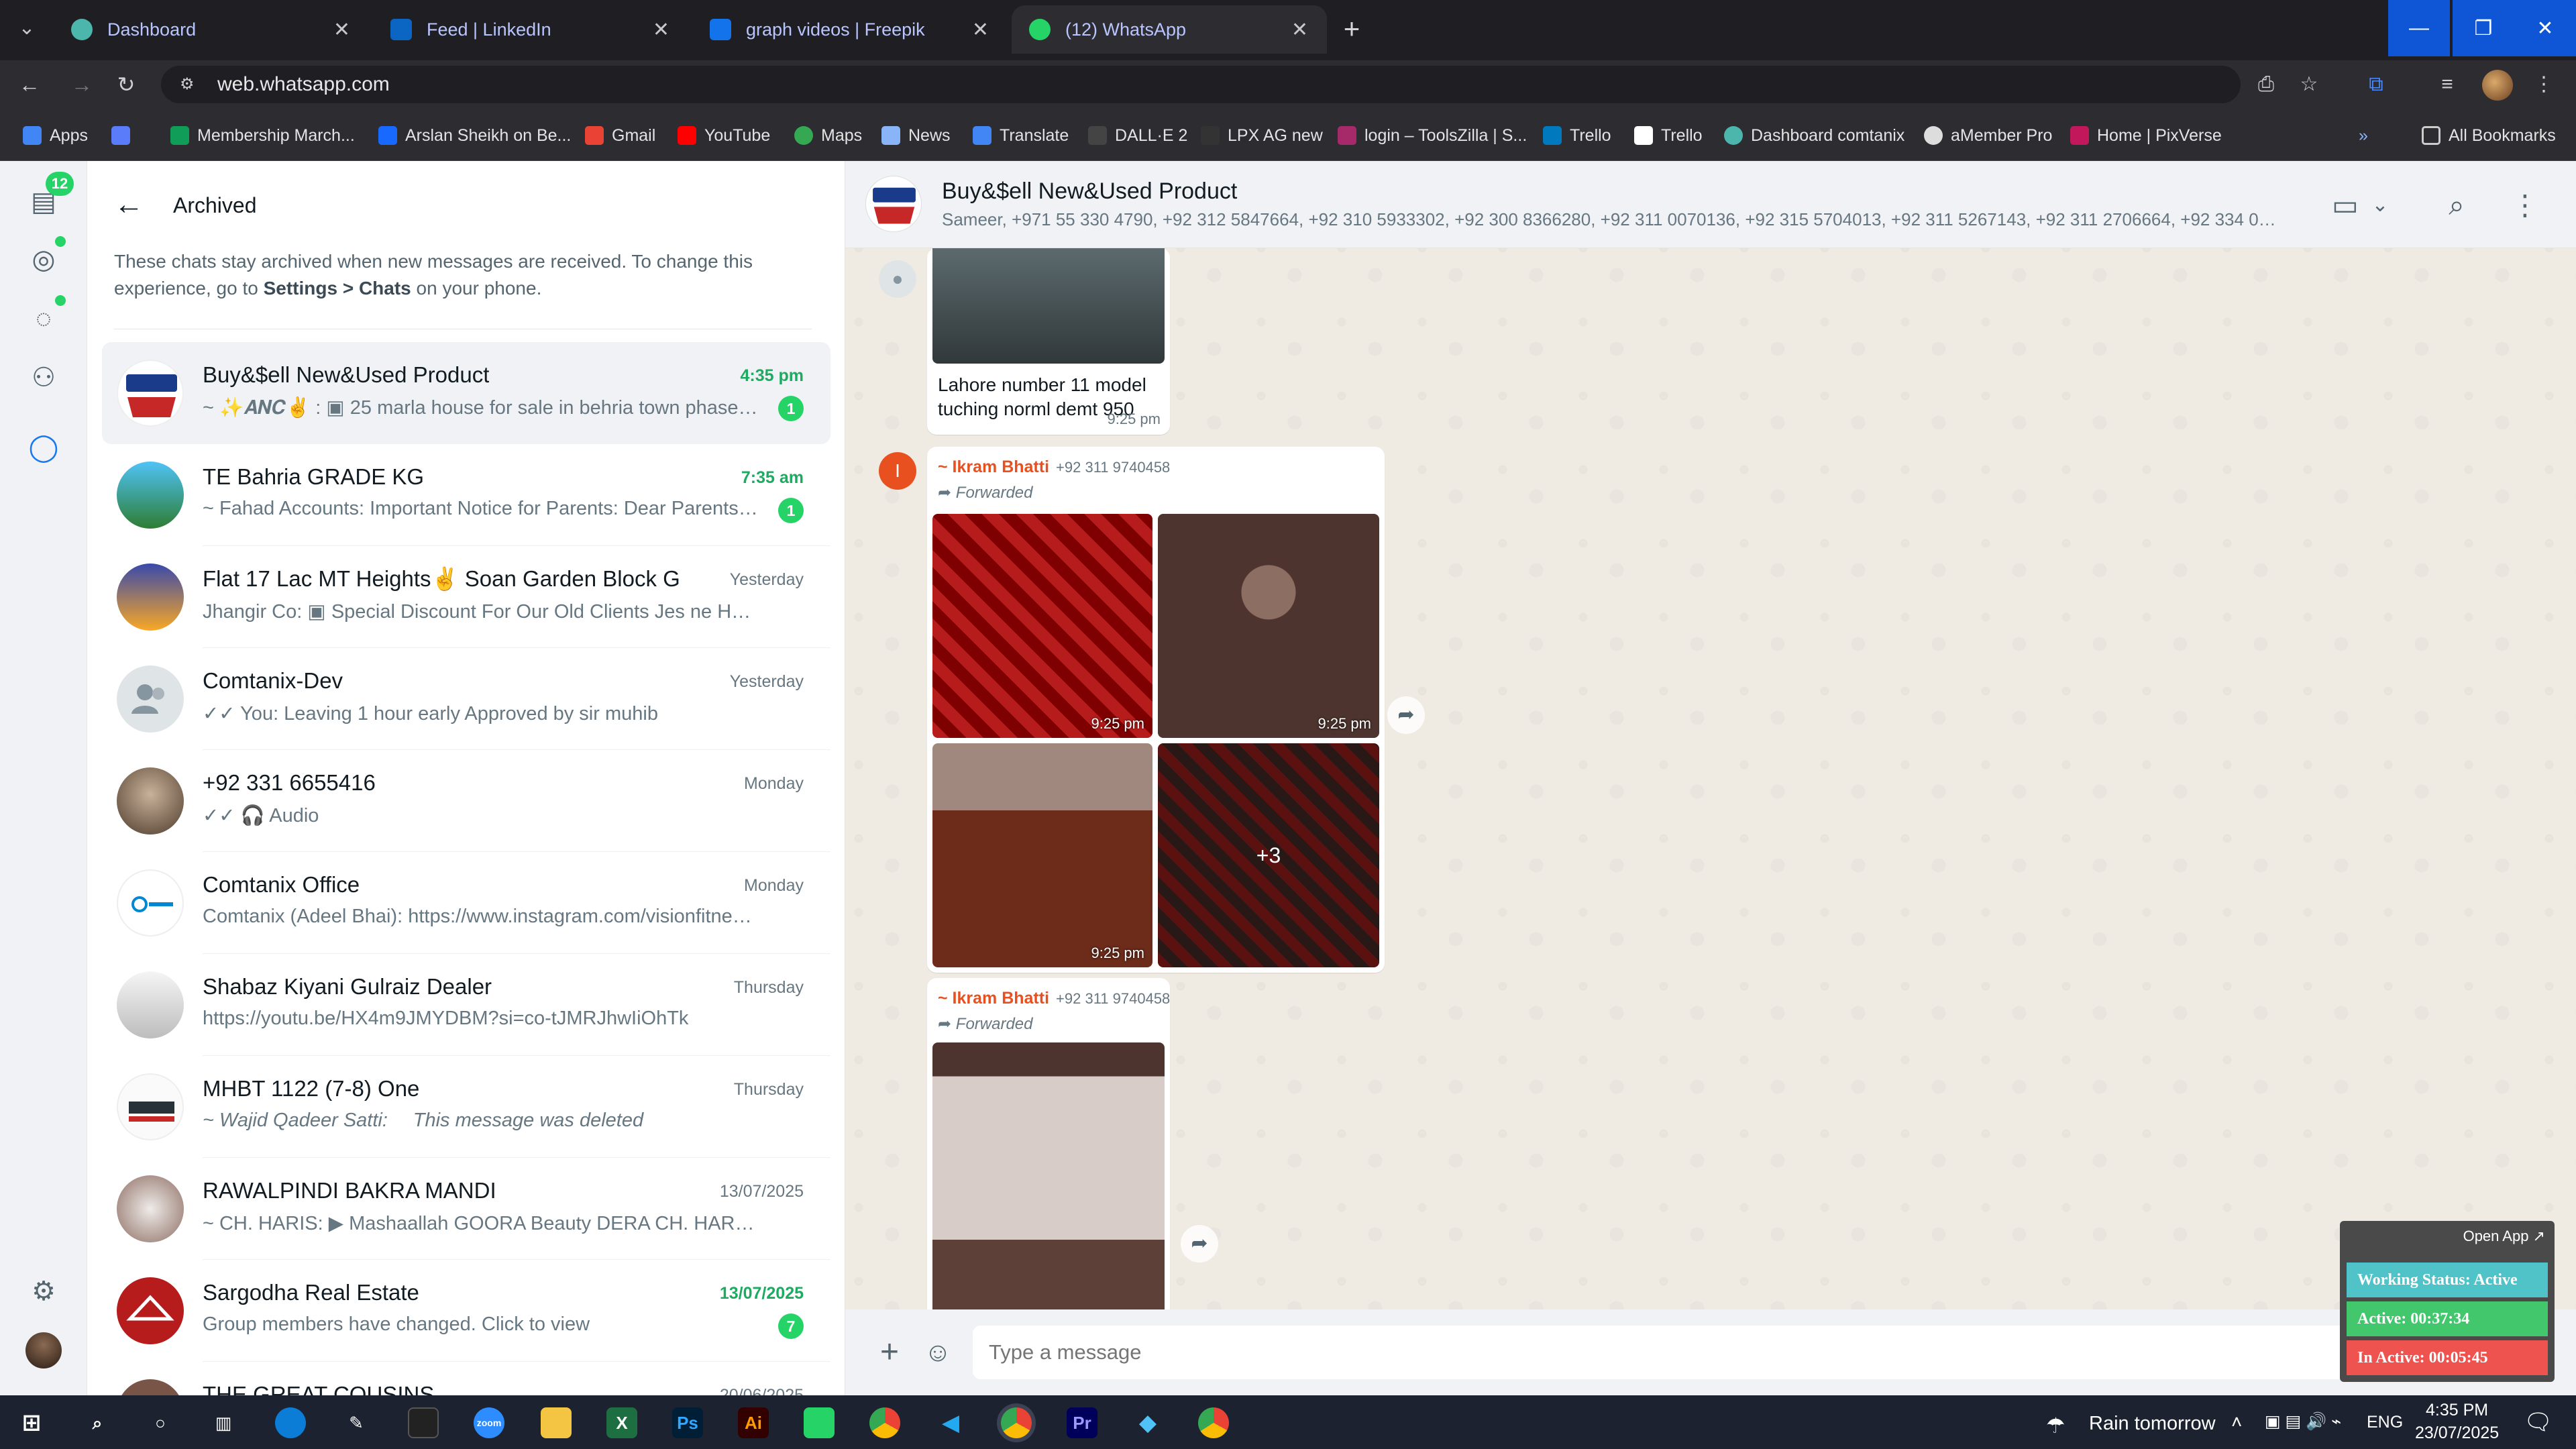 The image size is (2576, 1449). I want to click on close-window-button: ✕, so click(2545, 28).